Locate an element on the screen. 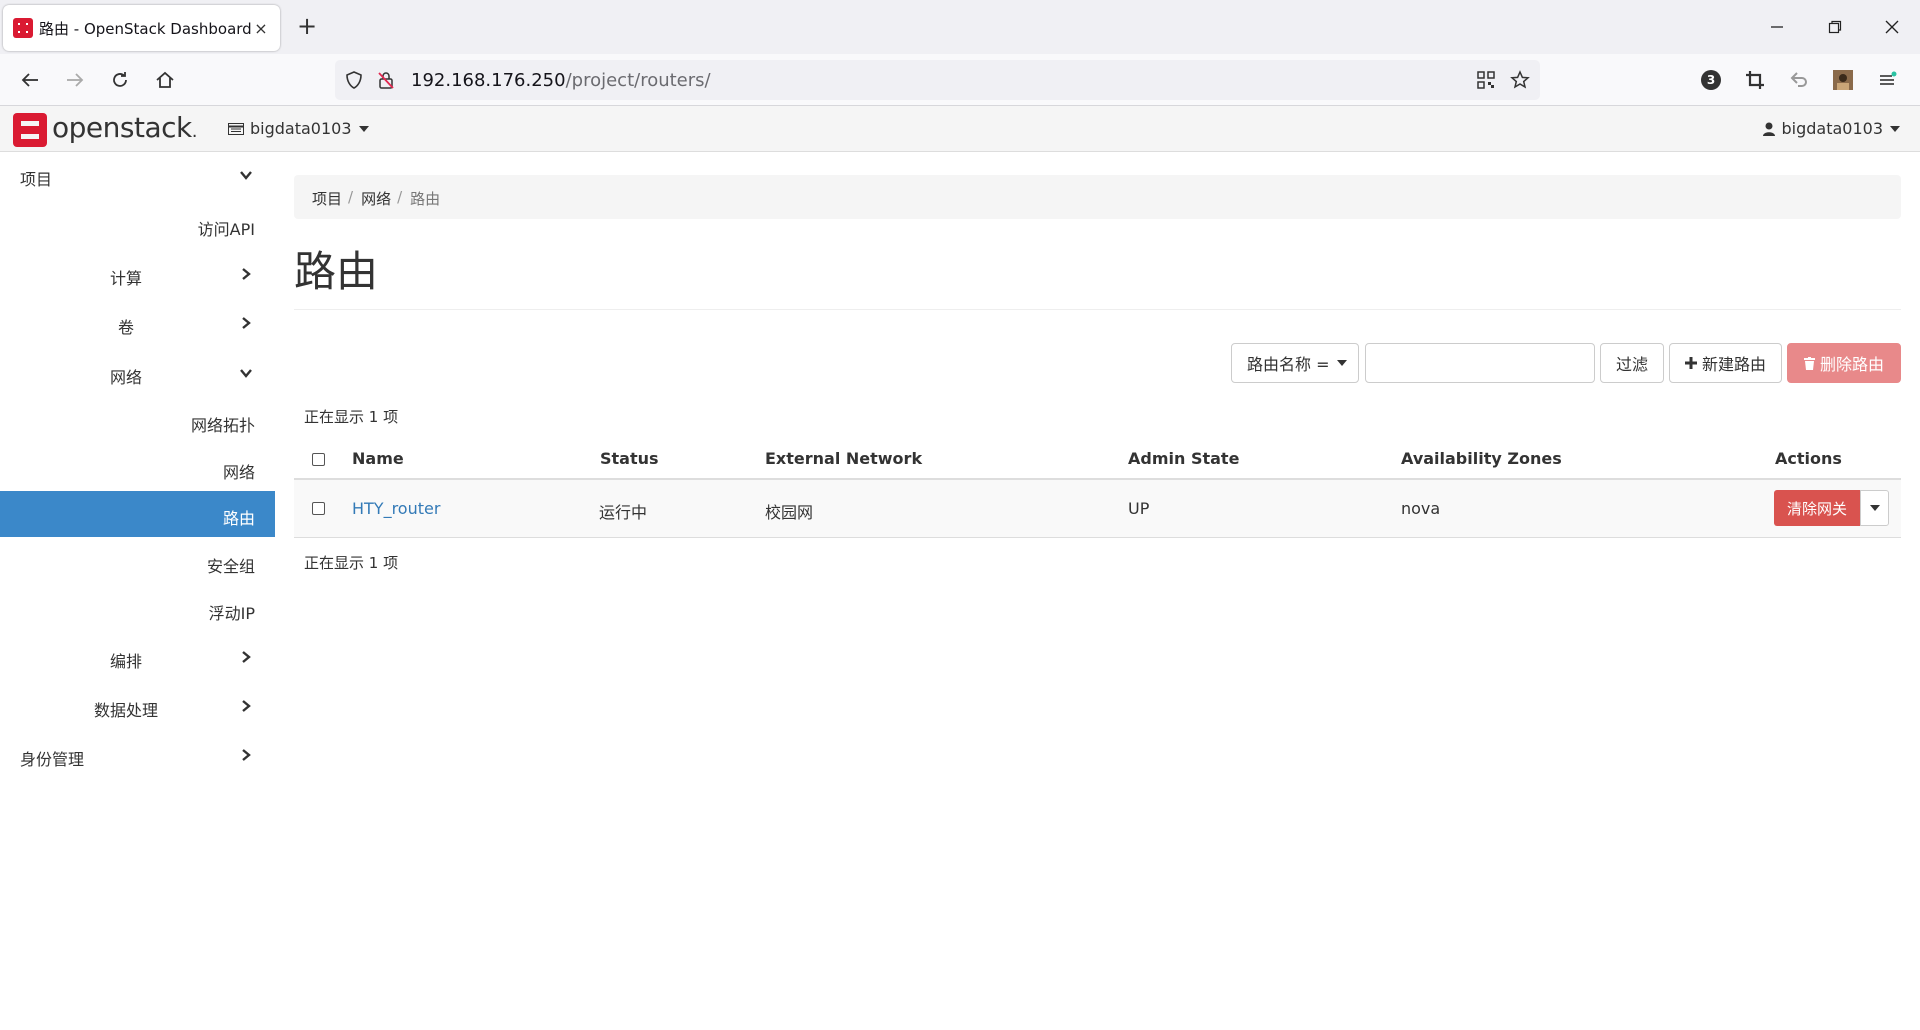  url-text: 192.168.176.250/project/routers/ is located at coordinates (561, 80).